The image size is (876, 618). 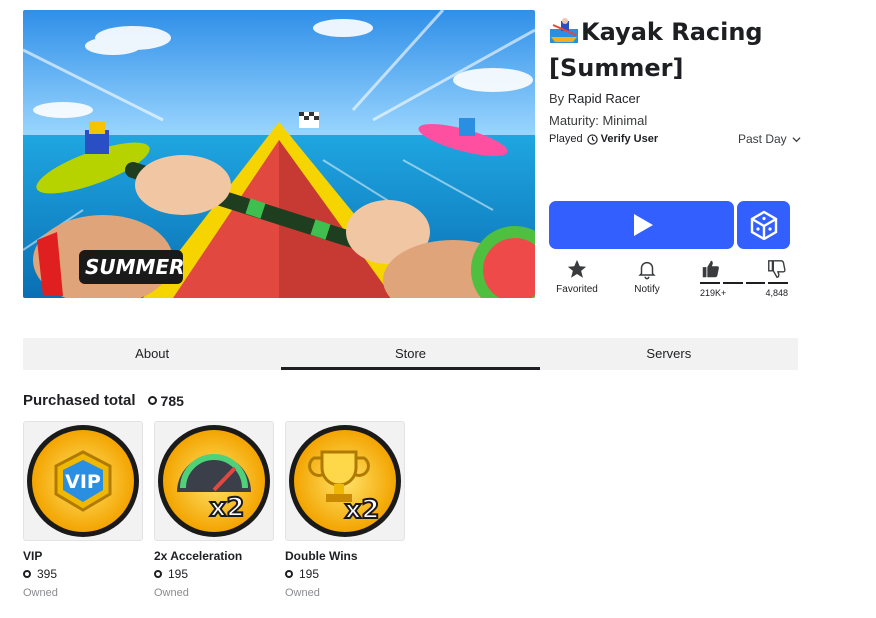 I want to click on purchased-total: Purchased total 785, so click(x=103, y=400).